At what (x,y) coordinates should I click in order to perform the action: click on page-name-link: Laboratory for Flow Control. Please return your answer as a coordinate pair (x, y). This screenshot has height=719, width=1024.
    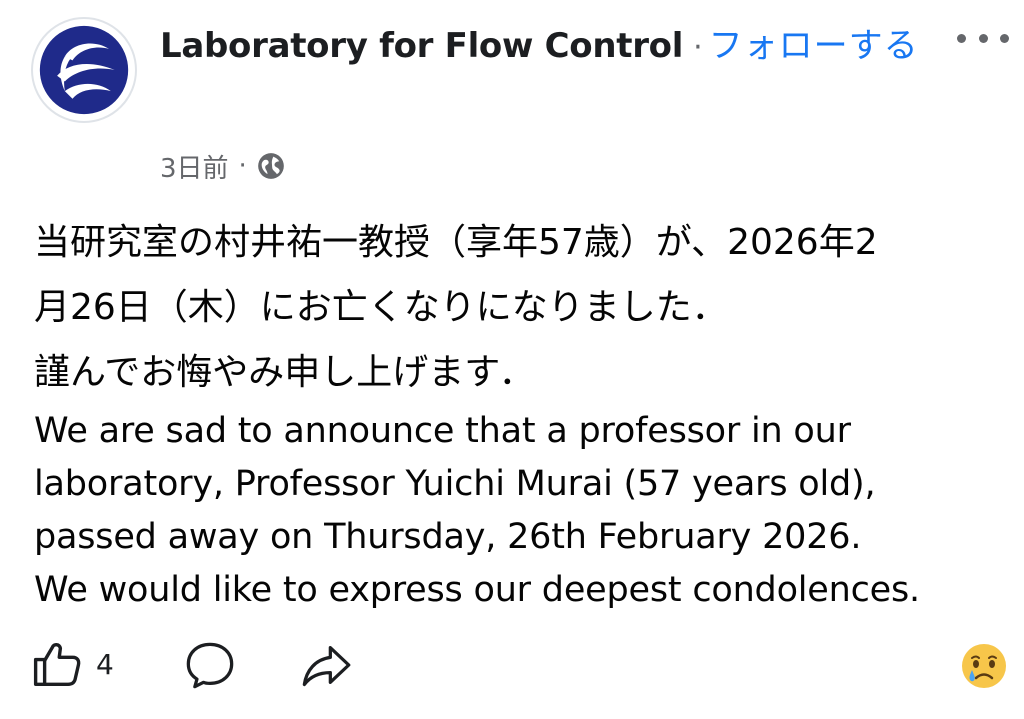
    Looking at the image, I should click on (421, 46).